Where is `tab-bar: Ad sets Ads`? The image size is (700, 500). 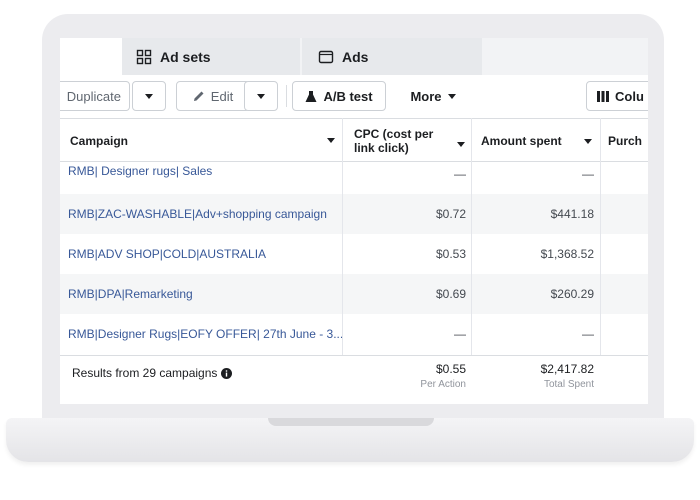 tab-bar: Ad sets Ads is located at coordinates (354, 56).